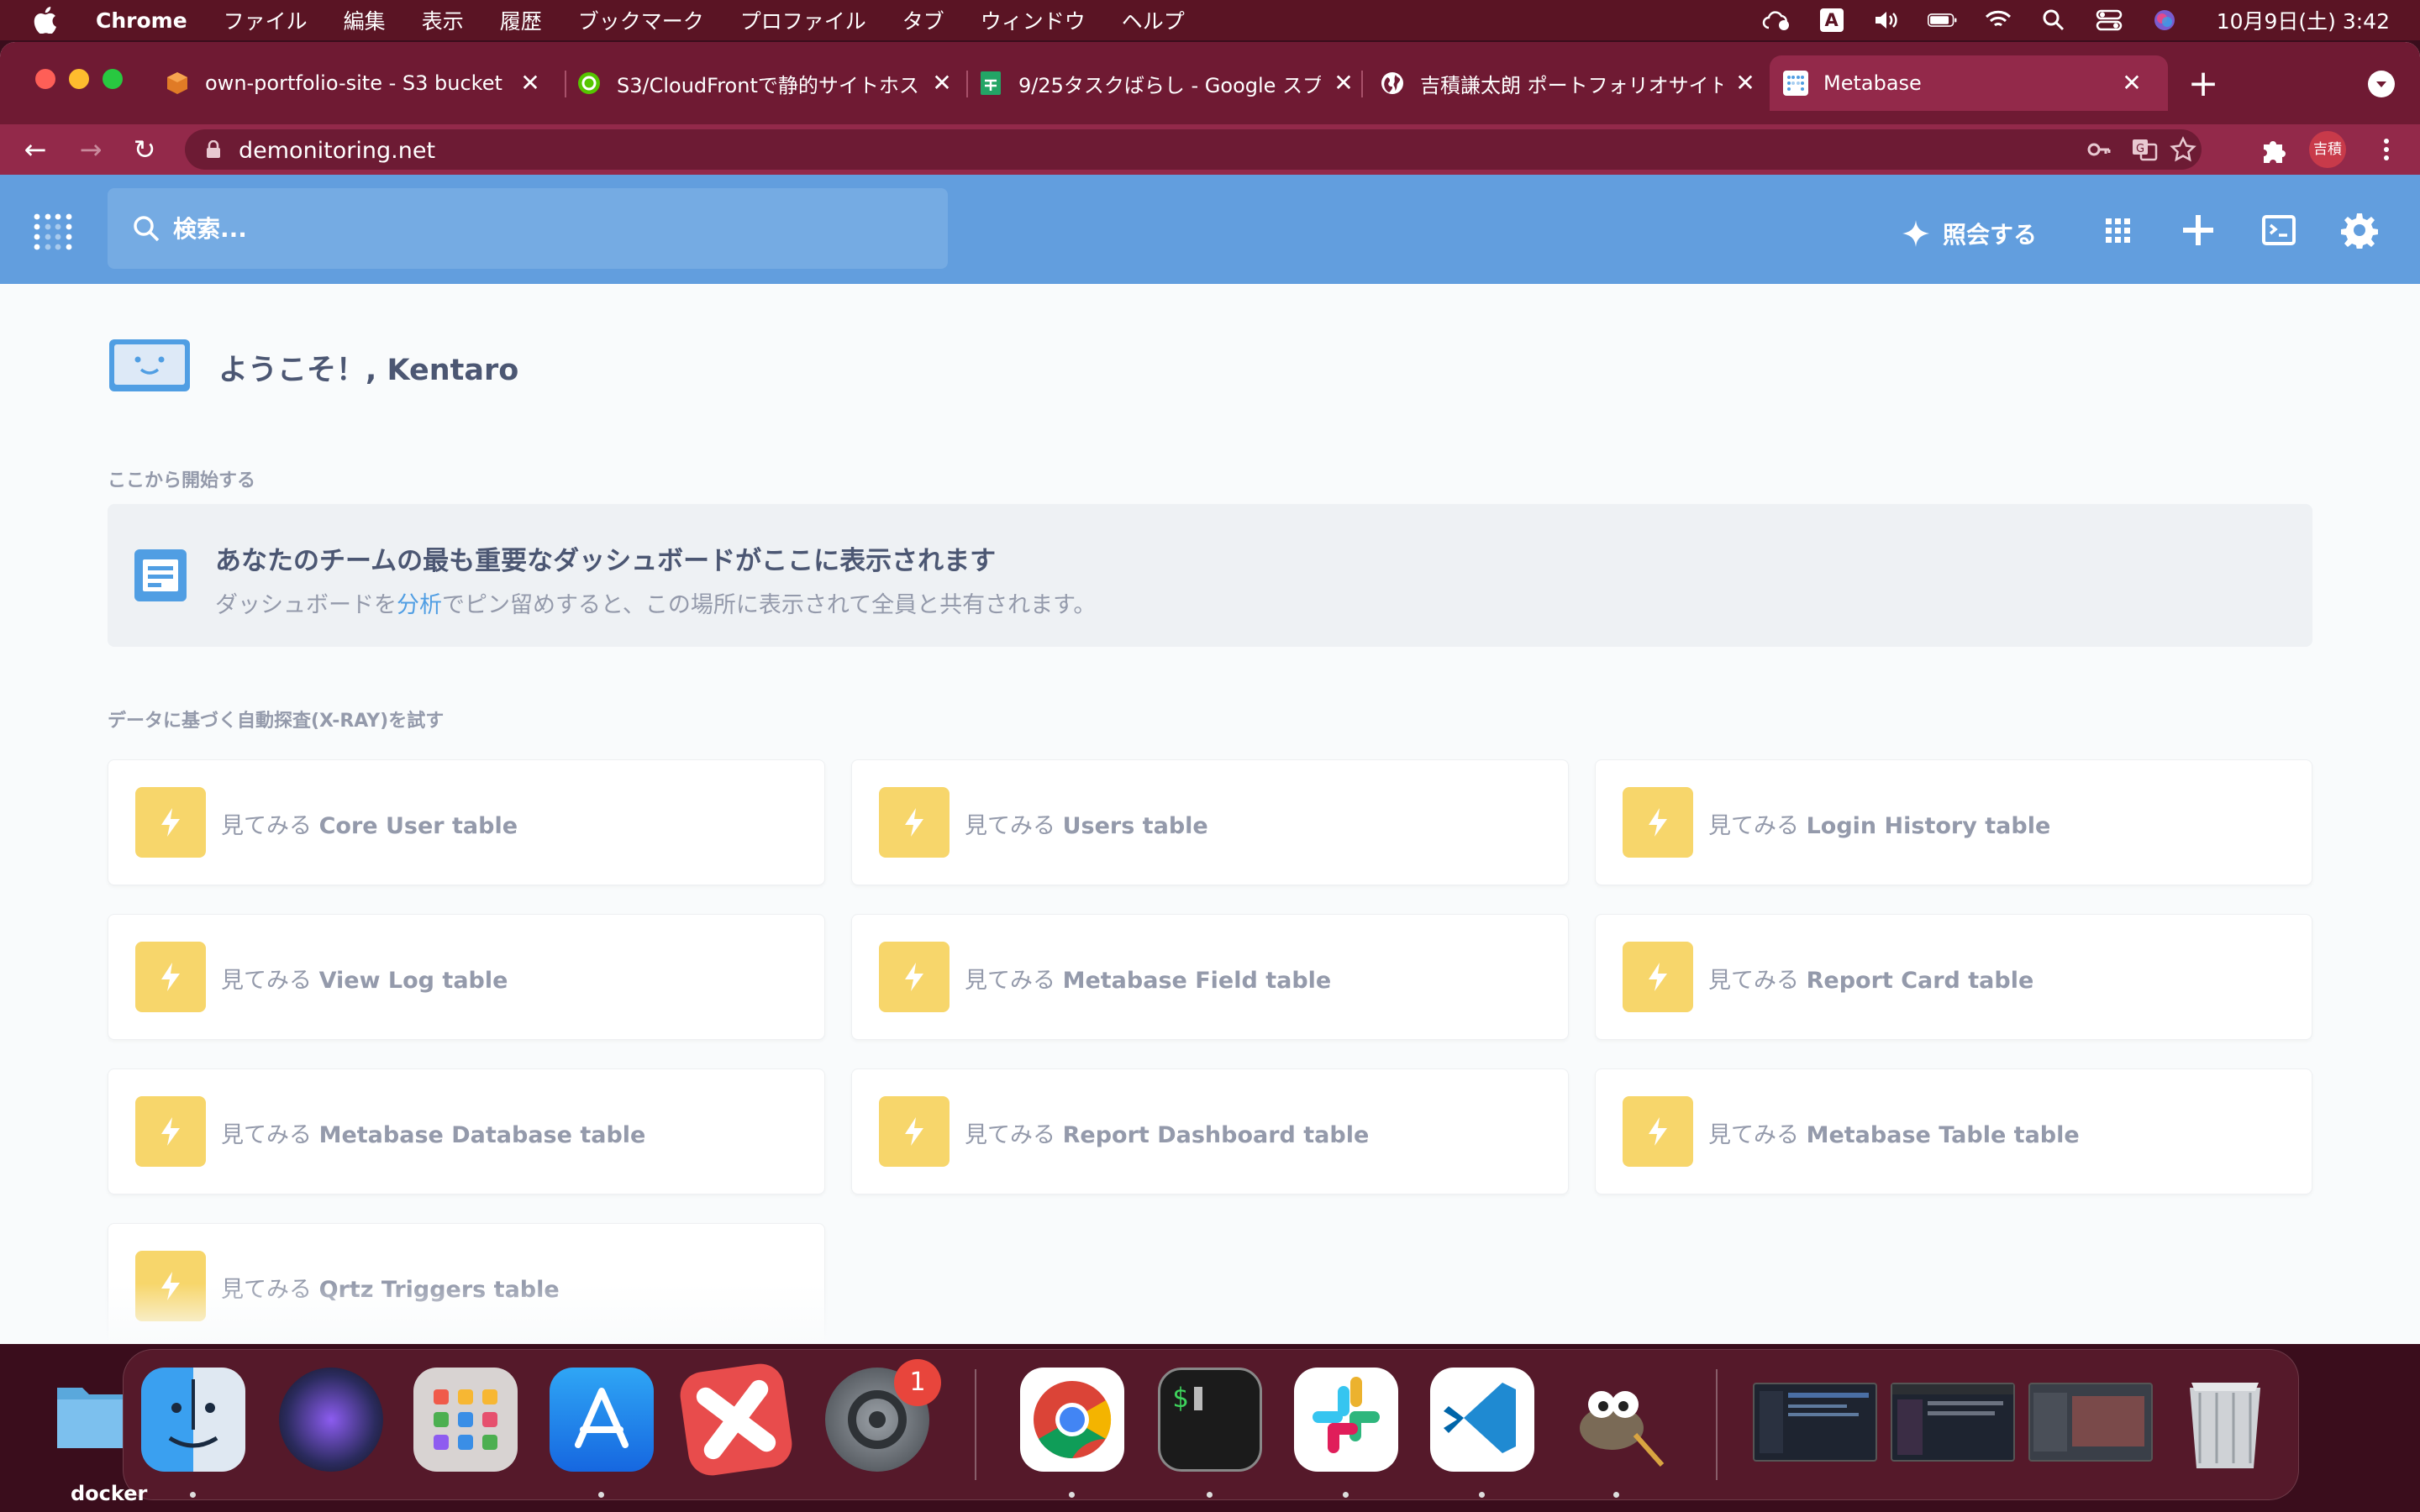  I want to click on forward-button: →, so click(91, 149).